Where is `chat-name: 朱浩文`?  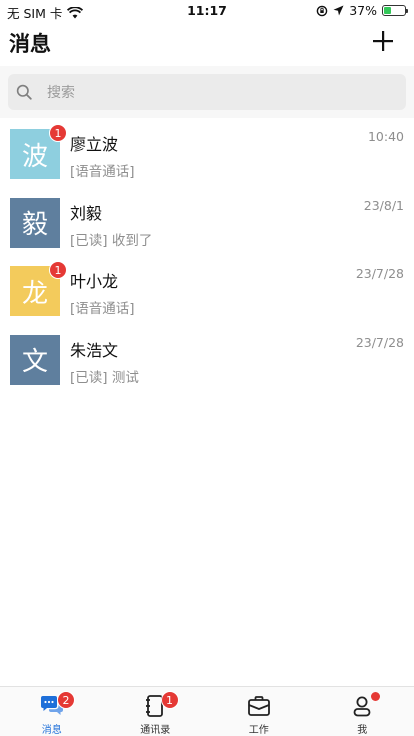 chat-name: 朱浩文 is located at coordinates (94, 350).